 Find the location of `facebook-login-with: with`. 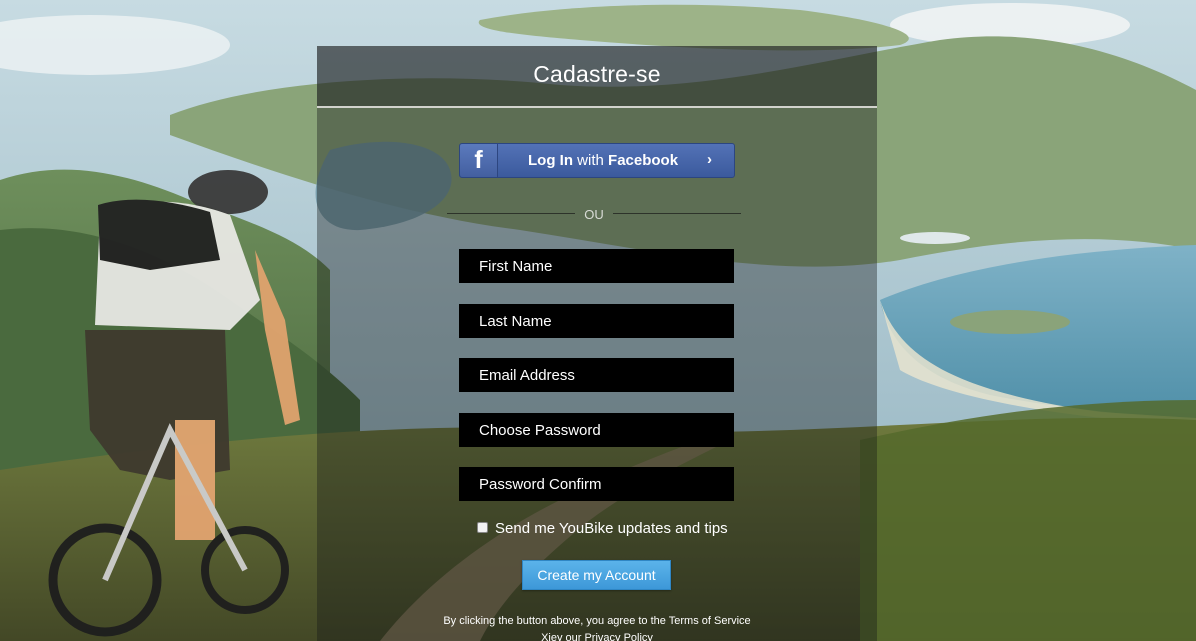

facebook-login-with: with is located at coordinates (590, 160).